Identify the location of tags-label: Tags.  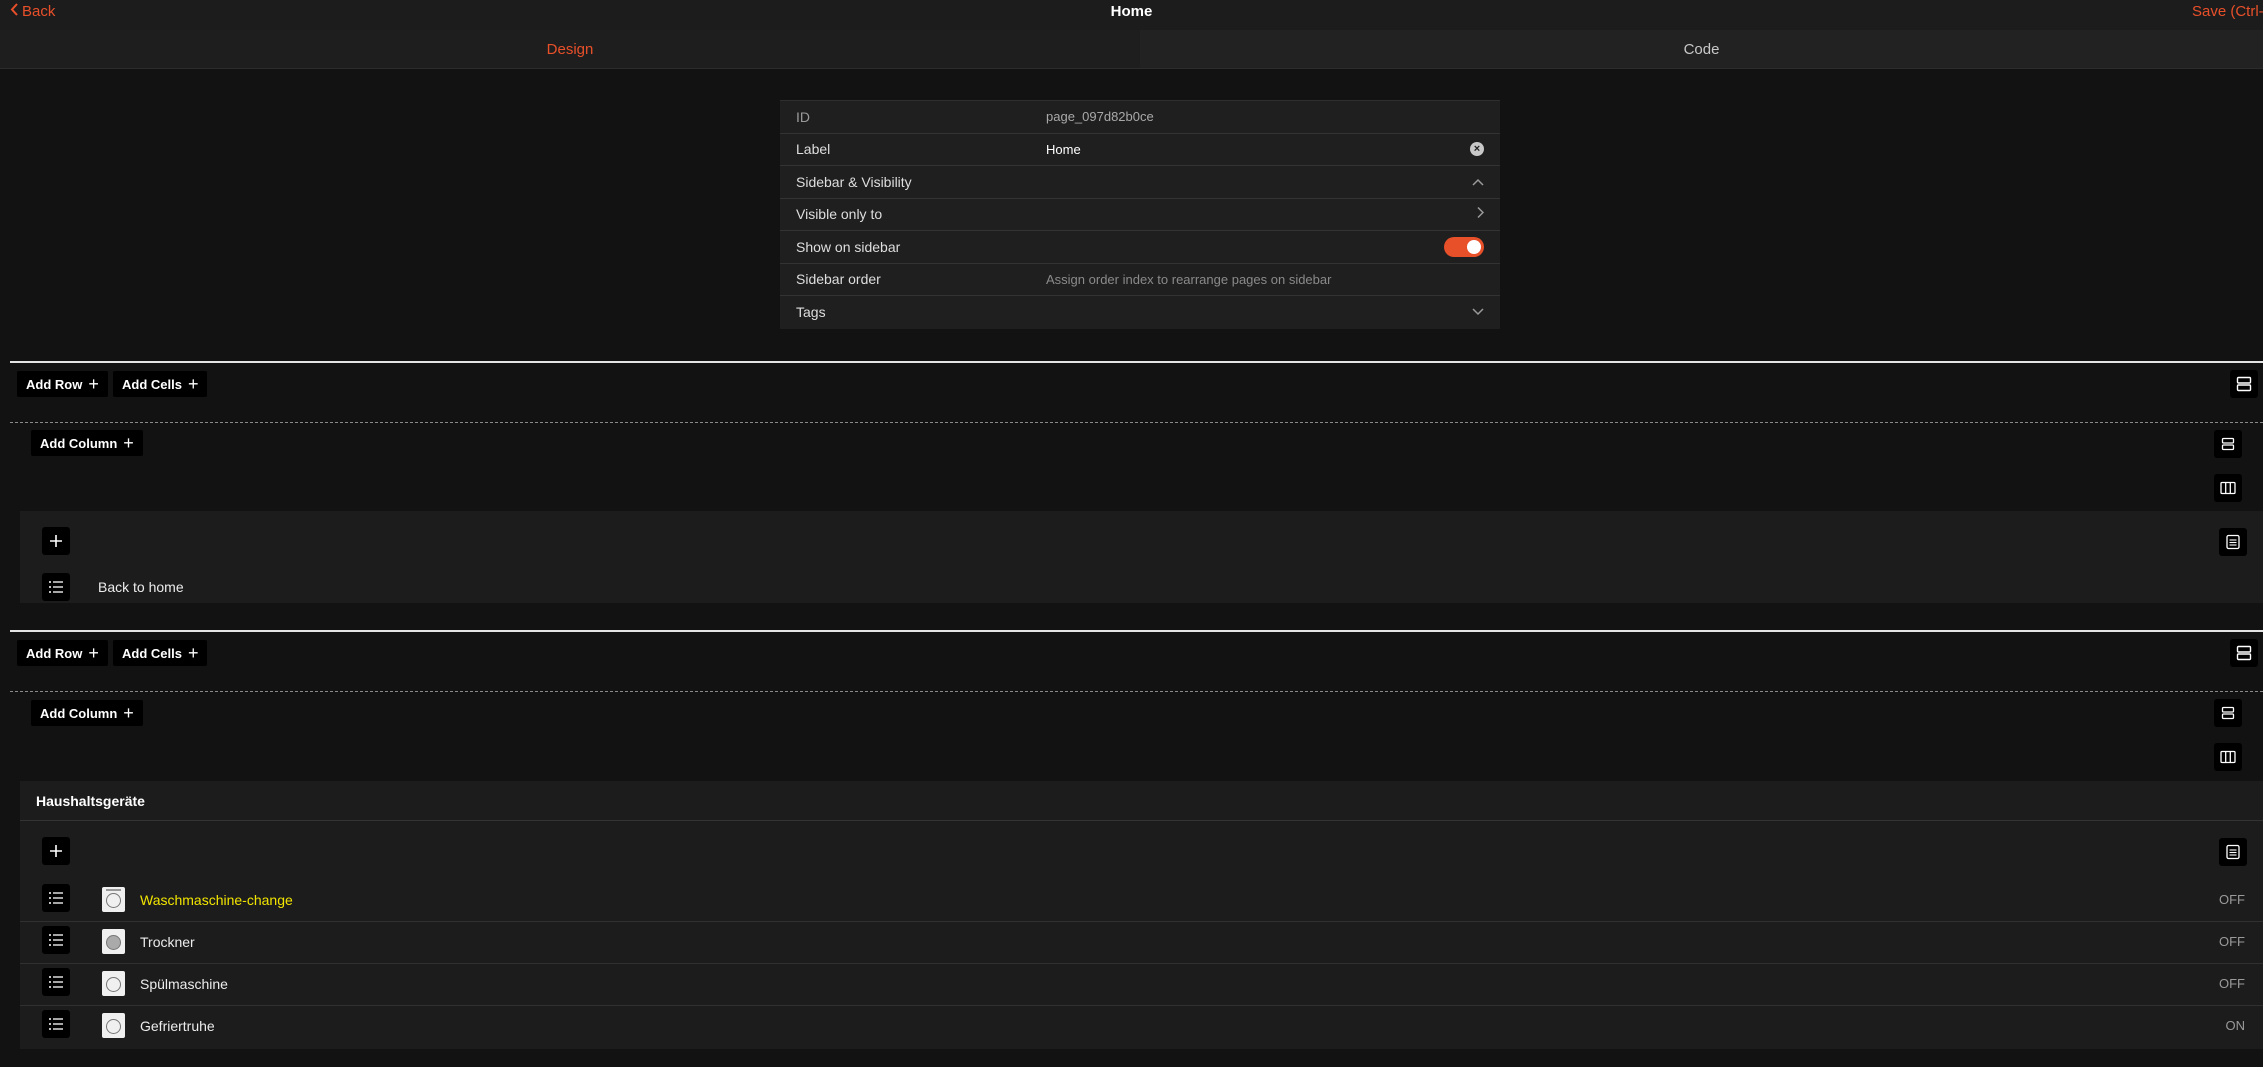
(811, 312).